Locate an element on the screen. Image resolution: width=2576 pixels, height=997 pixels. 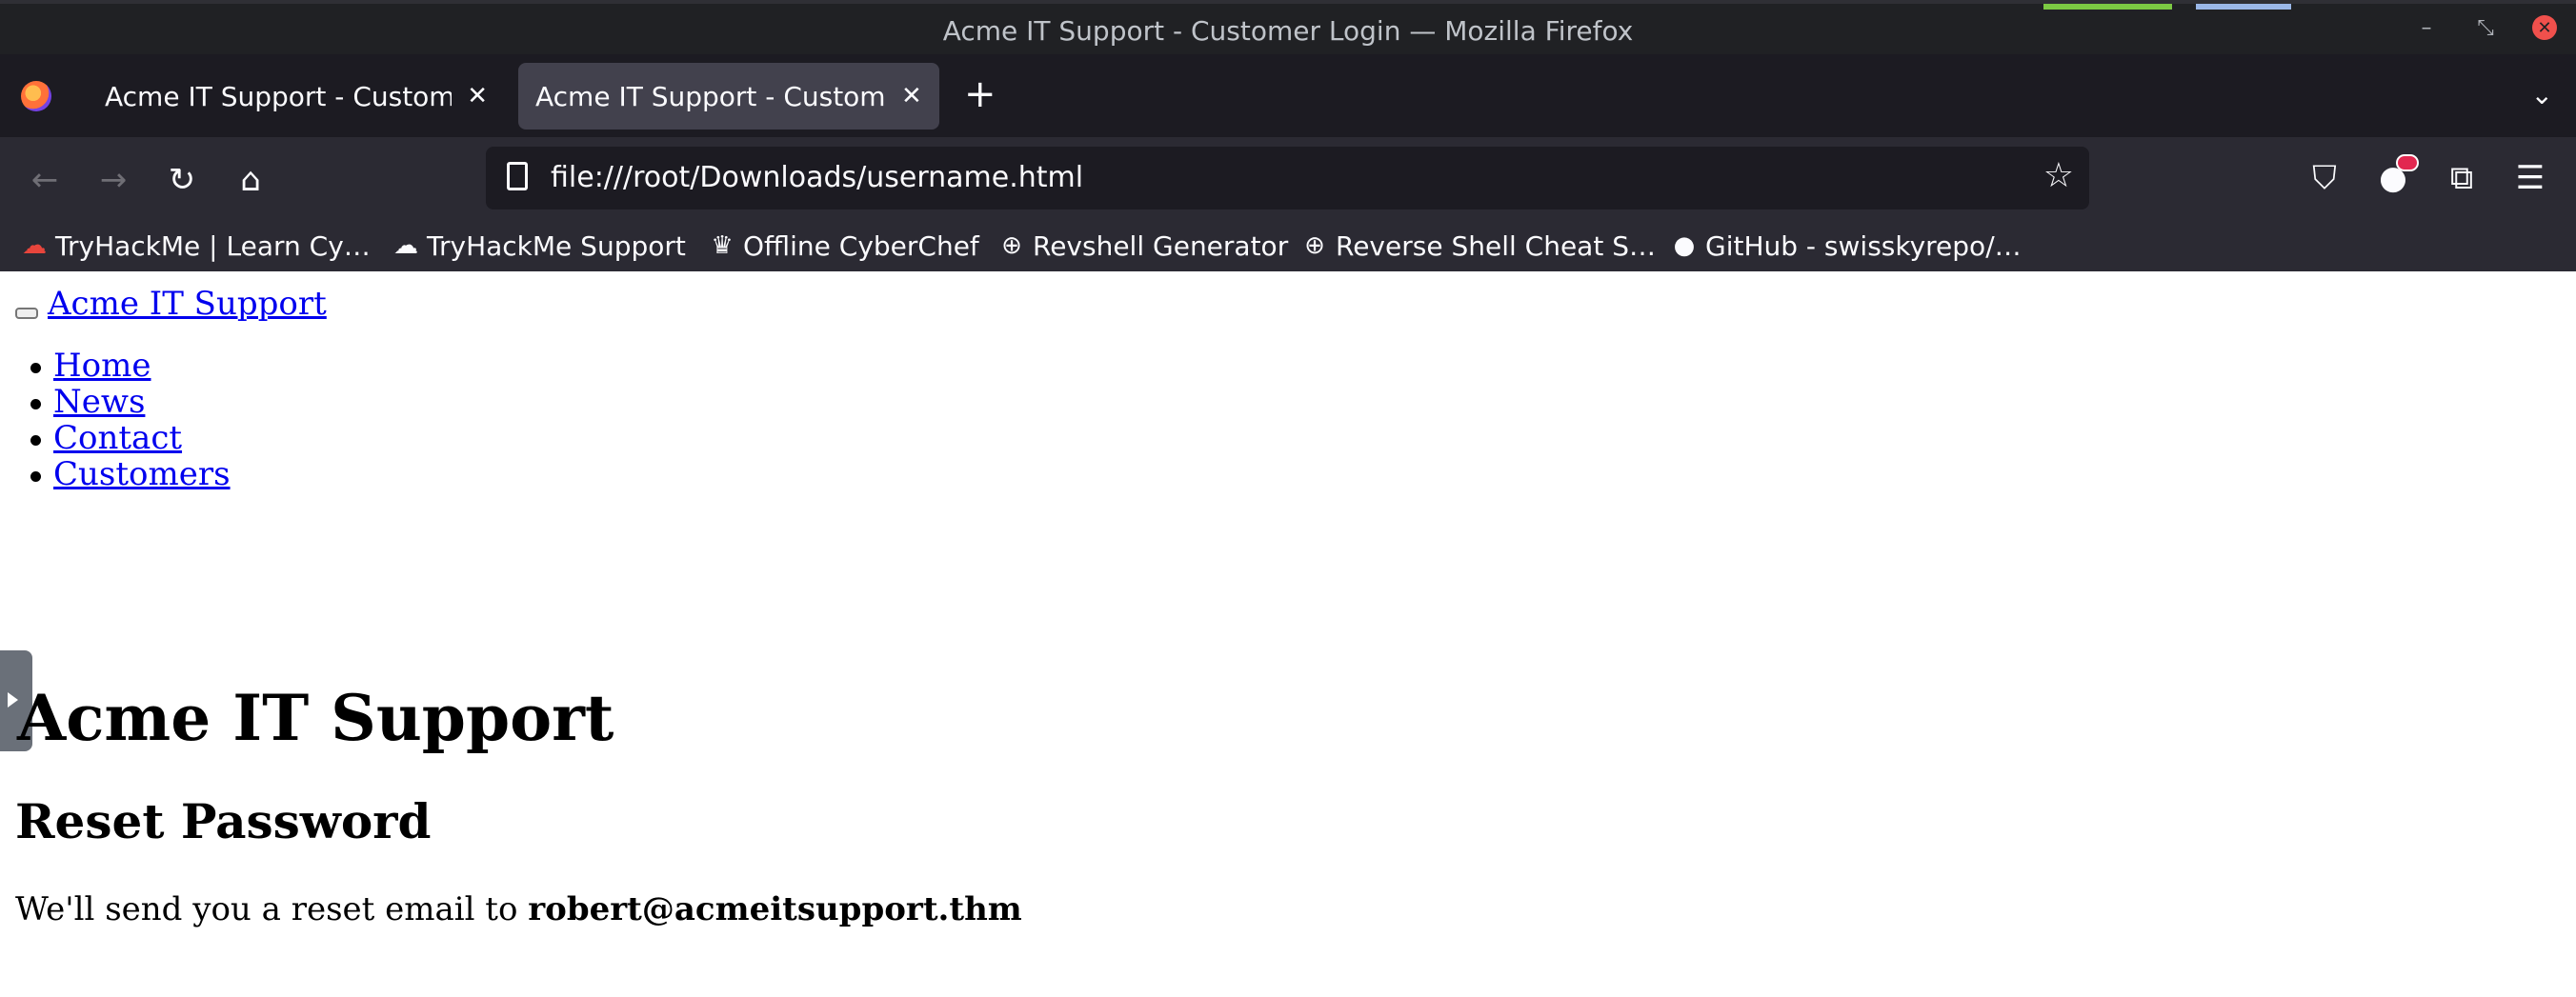
url-bar: file:///root/Downloads/username.html ☆ is located at coordinates (1288, 178).